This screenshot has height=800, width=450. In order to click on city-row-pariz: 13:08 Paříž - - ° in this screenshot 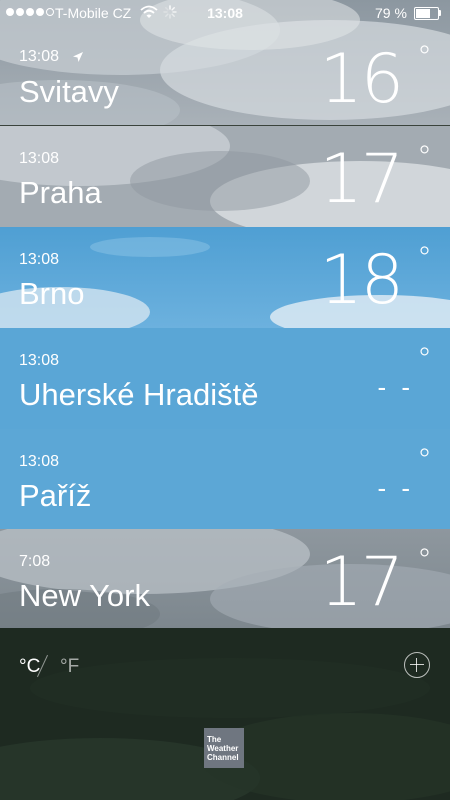, I will do `click(225, 480)`.